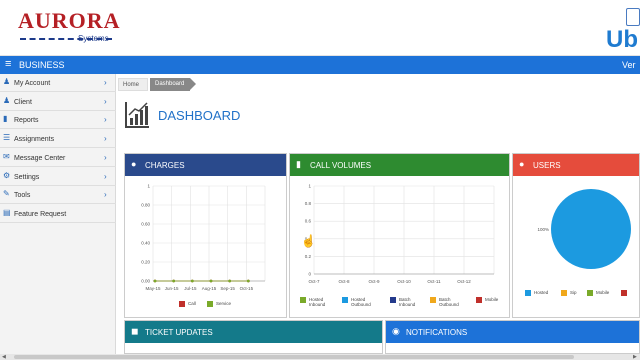 The image size is (640, 360). I want to click on sidebar-item-message-center: ✉ Message Center ›, so click(58, 158).